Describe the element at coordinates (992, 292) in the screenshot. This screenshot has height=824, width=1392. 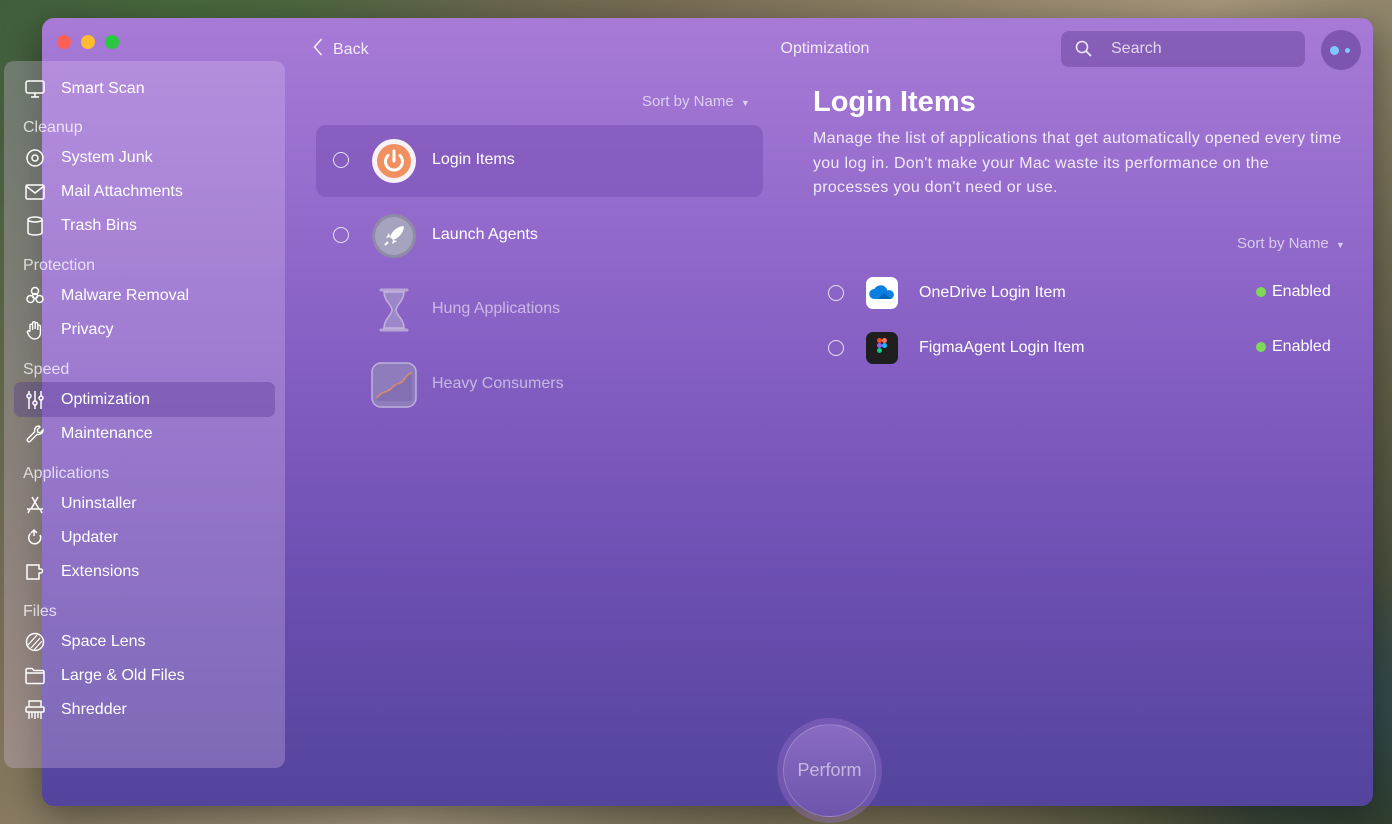
I see `item-label: OneDrive Login Item` at that location.